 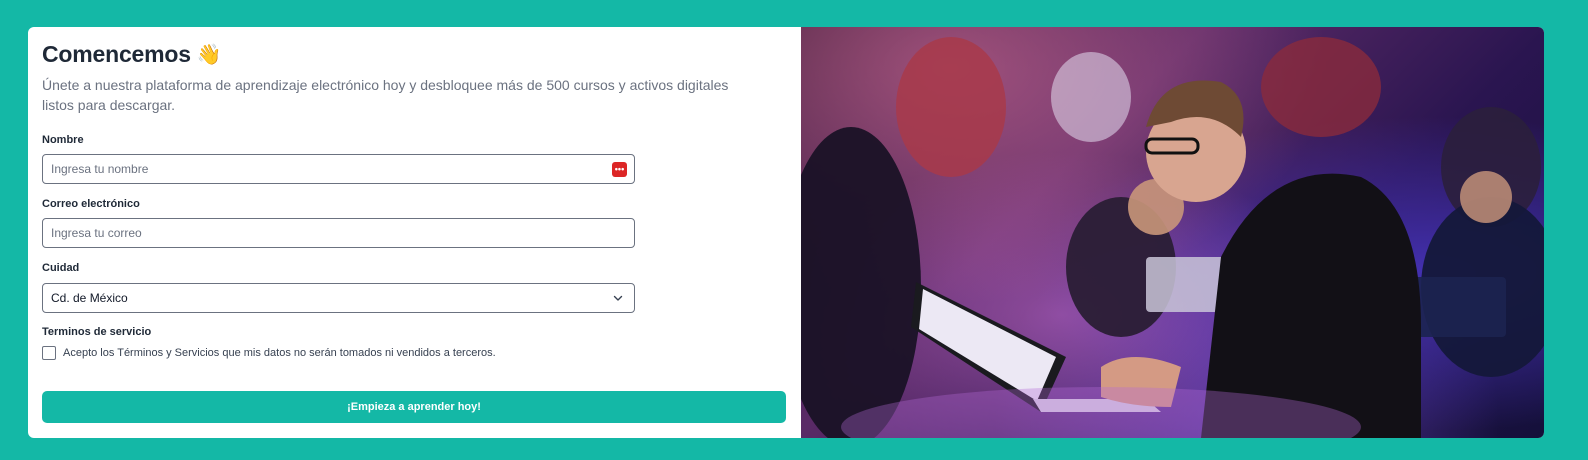 What do you see at coordinates (61, 268) in the screenshot?
I see `city-label: Cuidad` at bounding box center [61, 268].